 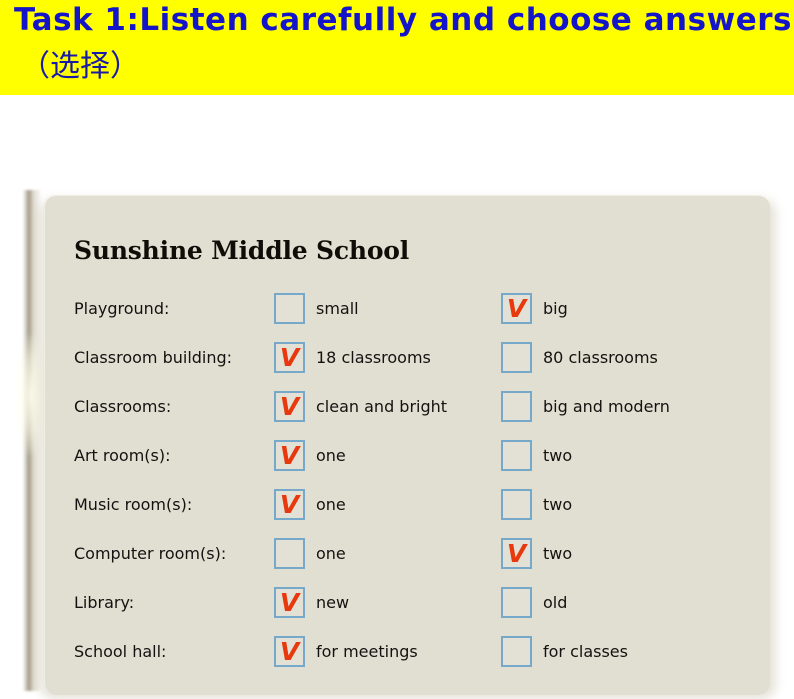 I want to click on option-label: 18 classrooms, so click(x=373, y=357).